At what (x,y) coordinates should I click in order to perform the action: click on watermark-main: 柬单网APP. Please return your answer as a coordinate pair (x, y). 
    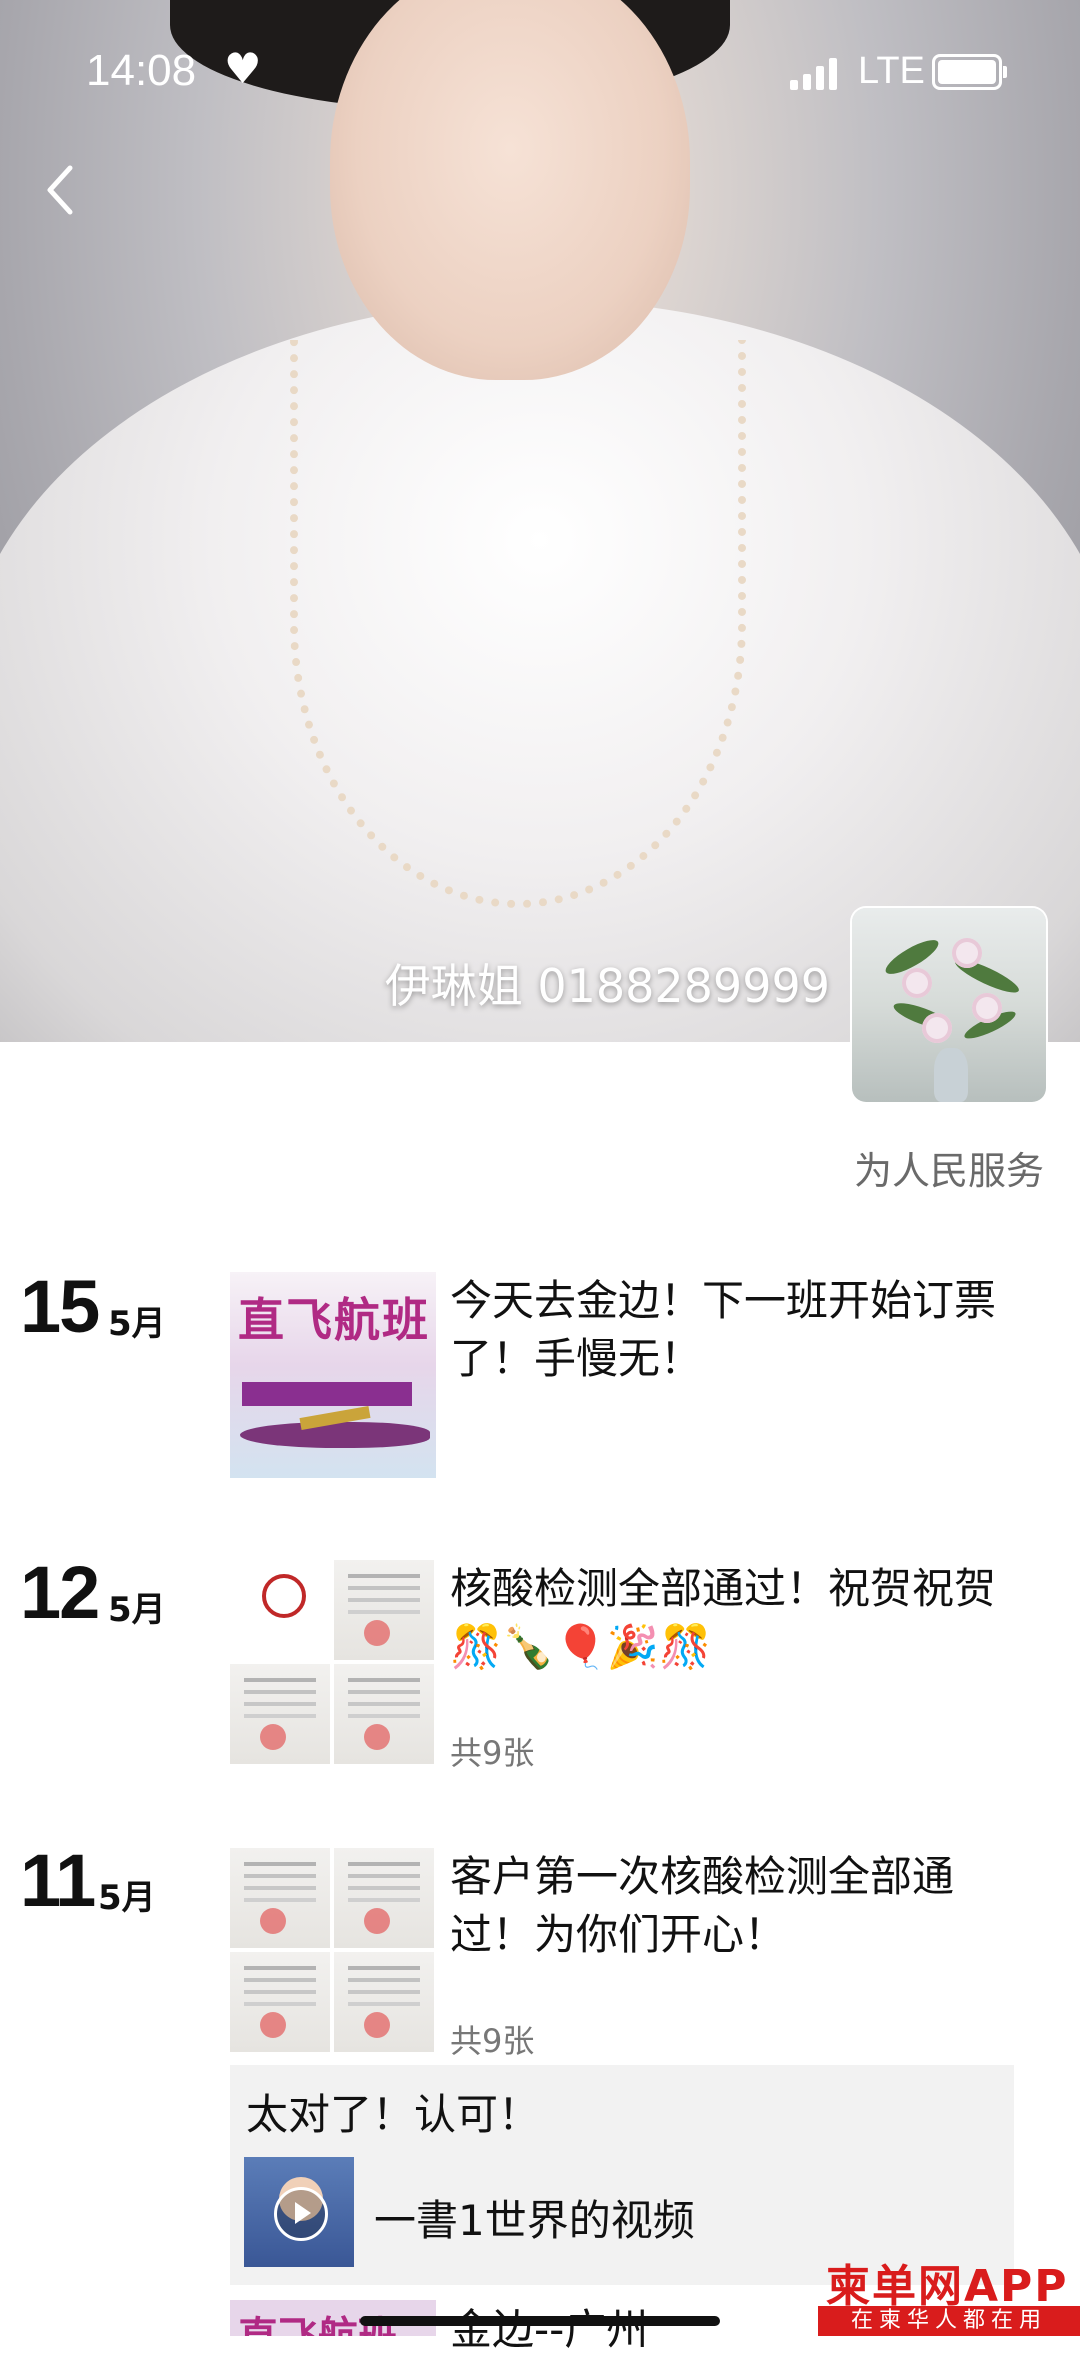
    Looking at the image, I should click on (947, 2286).